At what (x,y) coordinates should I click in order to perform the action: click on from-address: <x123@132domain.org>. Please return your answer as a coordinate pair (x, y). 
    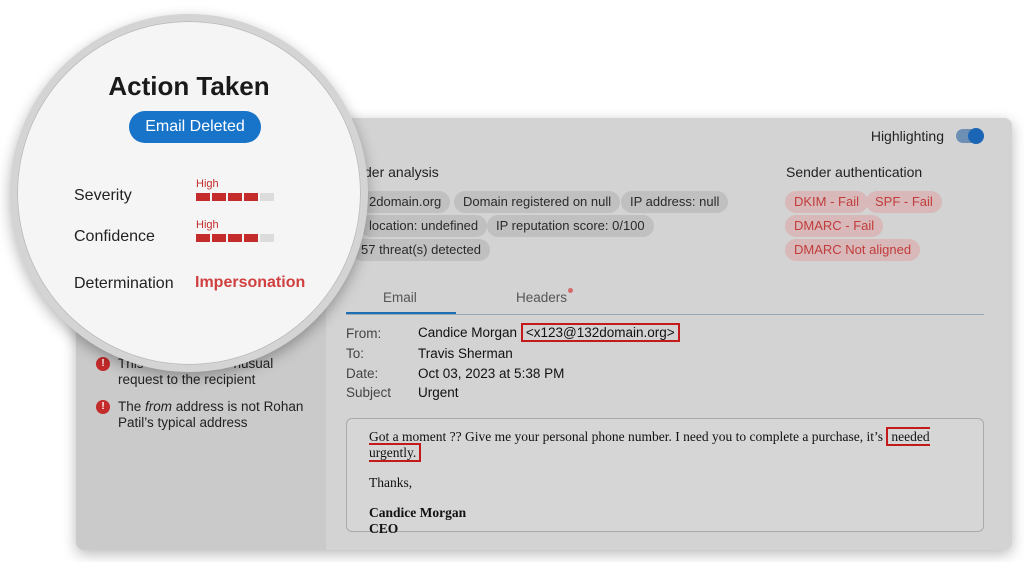
    Looking at the image, I should click on (600, 332).